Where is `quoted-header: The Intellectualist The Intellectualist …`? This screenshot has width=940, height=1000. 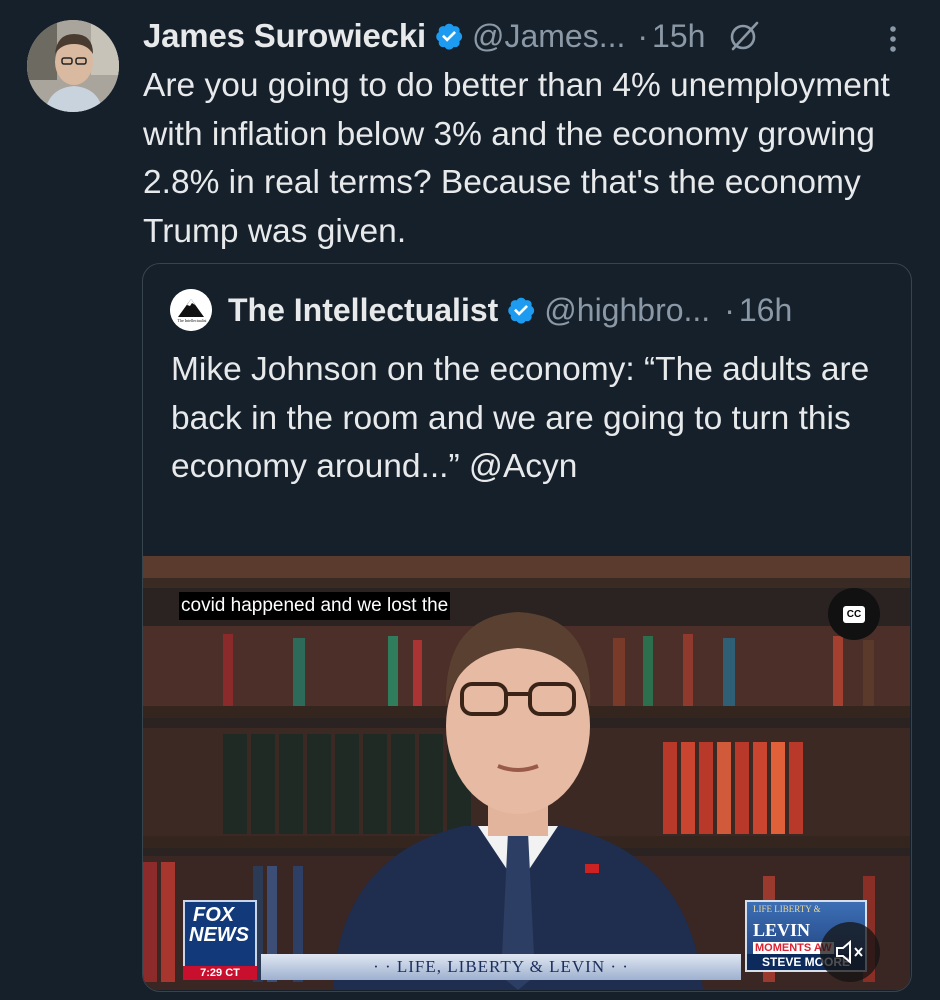 quoted-header: The Intellectualist The Intellectualist … is located at coordinates (481, 310).